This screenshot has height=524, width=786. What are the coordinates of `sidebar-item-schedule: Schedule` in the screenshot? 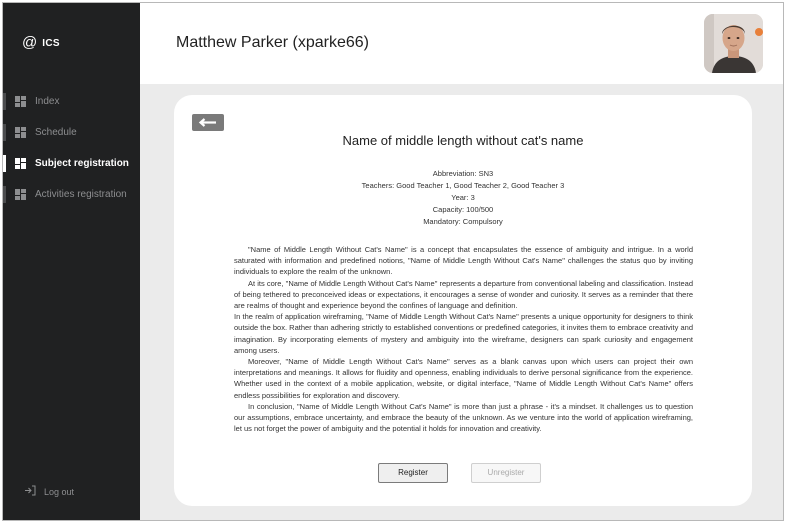 It's located at (71, 132).